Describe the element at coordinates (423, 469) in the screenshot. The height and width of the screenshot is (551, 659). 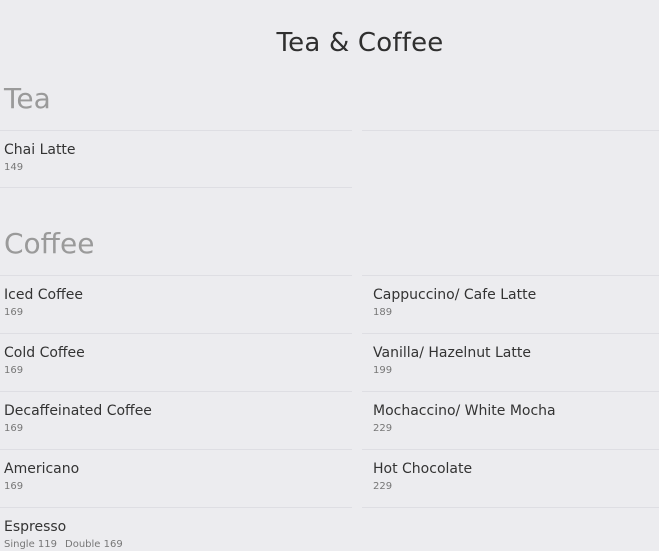
I see `menu-item-name: Hot Chocolate` at that location.